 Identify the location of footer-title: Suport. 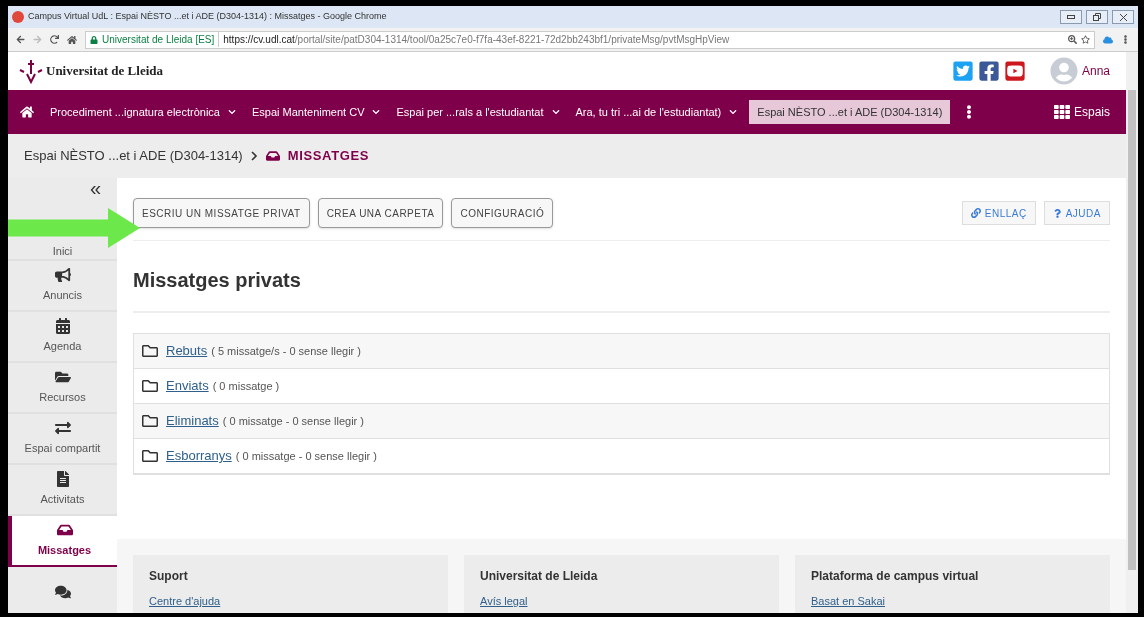
(169, 576).